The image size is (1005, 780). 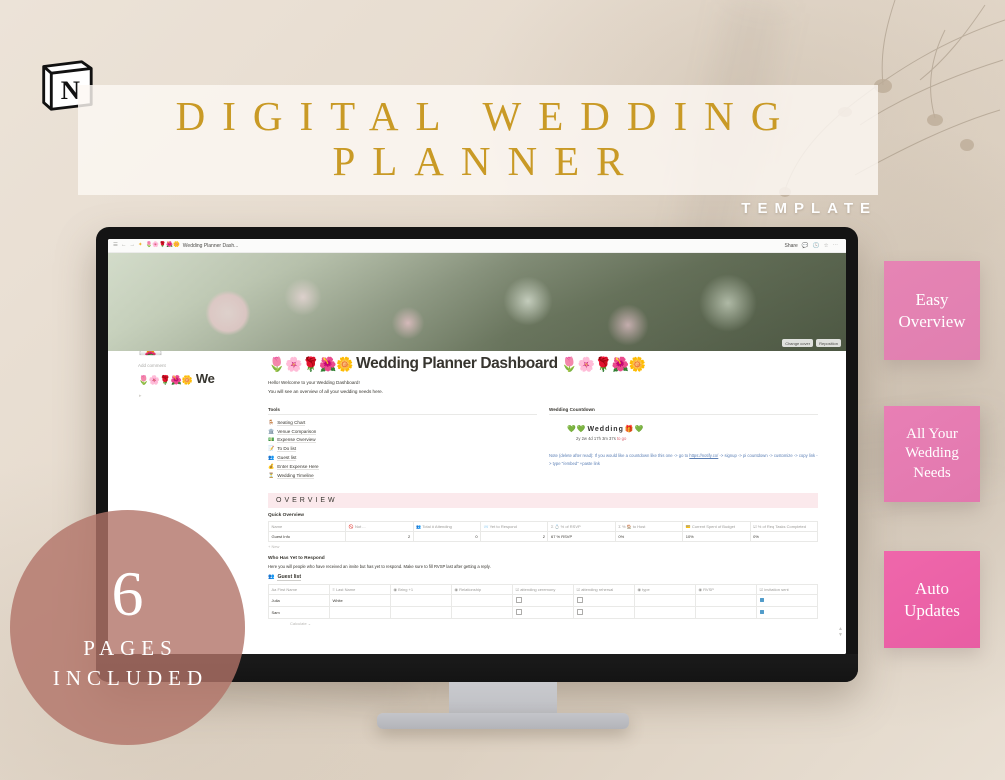 I want to click on column-header: Name, so click(x=307, y=526).